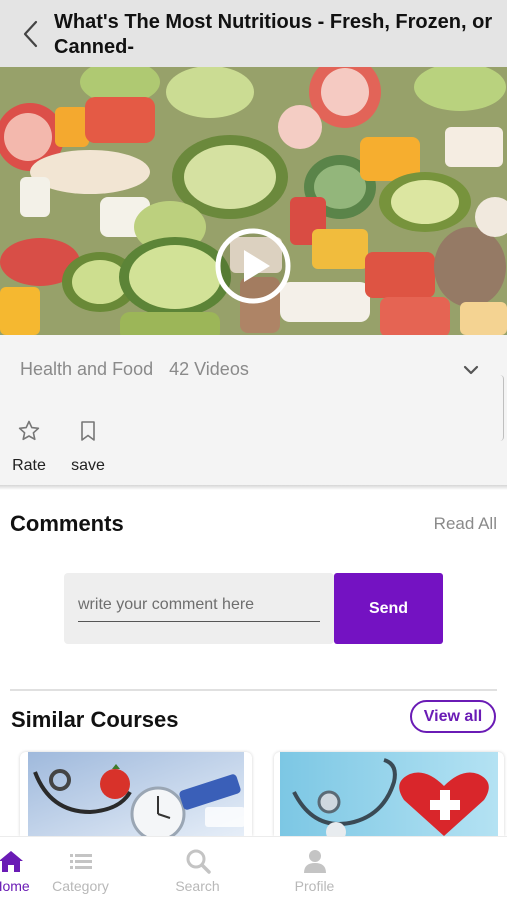  What do you see at coordinates (209, 369) in the screenshot?
I see `video-count: 42 Videos` at bounding box center [209, 369].